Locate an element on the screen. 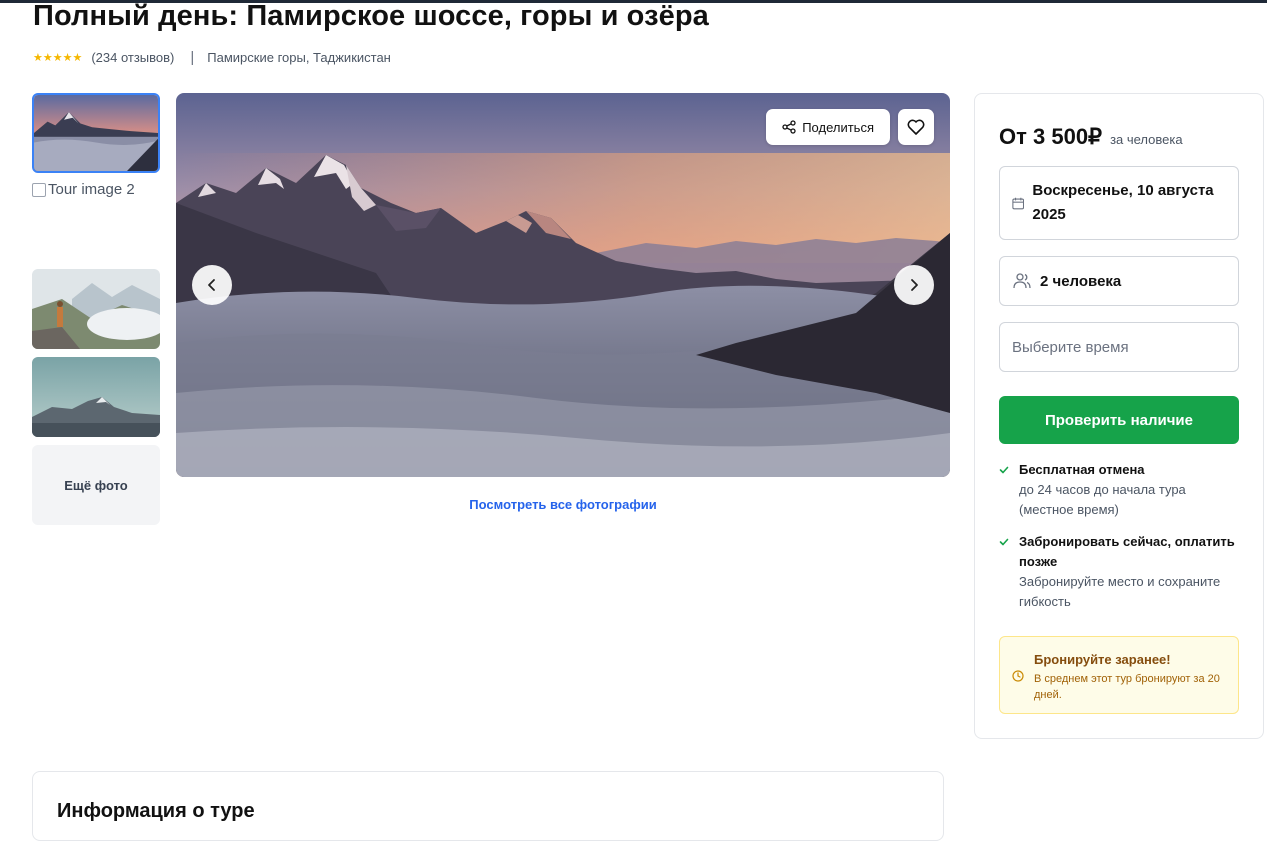 This screenshot has height=841, width=1267. price-block: От 3 500₽ за человека is located at coordinates (1091, 137).